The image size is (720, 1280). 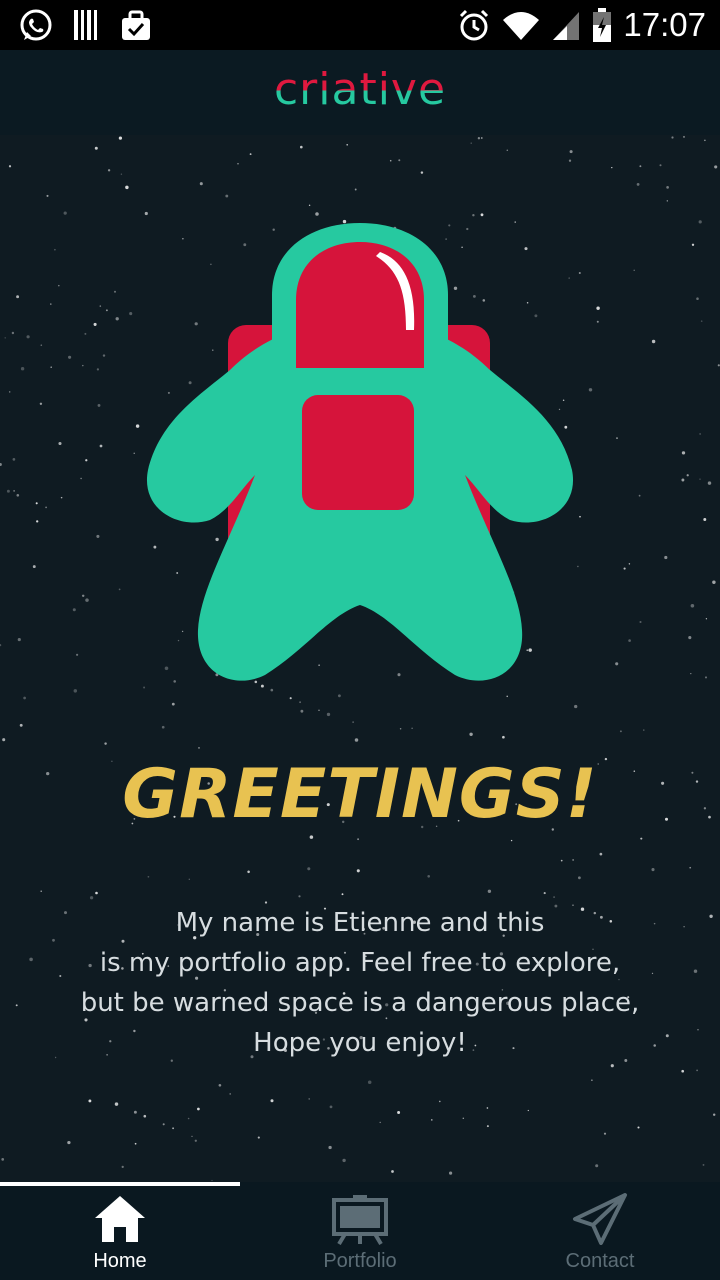 I want to click on tab-contact: Contact, so click(x=600, y=1231).